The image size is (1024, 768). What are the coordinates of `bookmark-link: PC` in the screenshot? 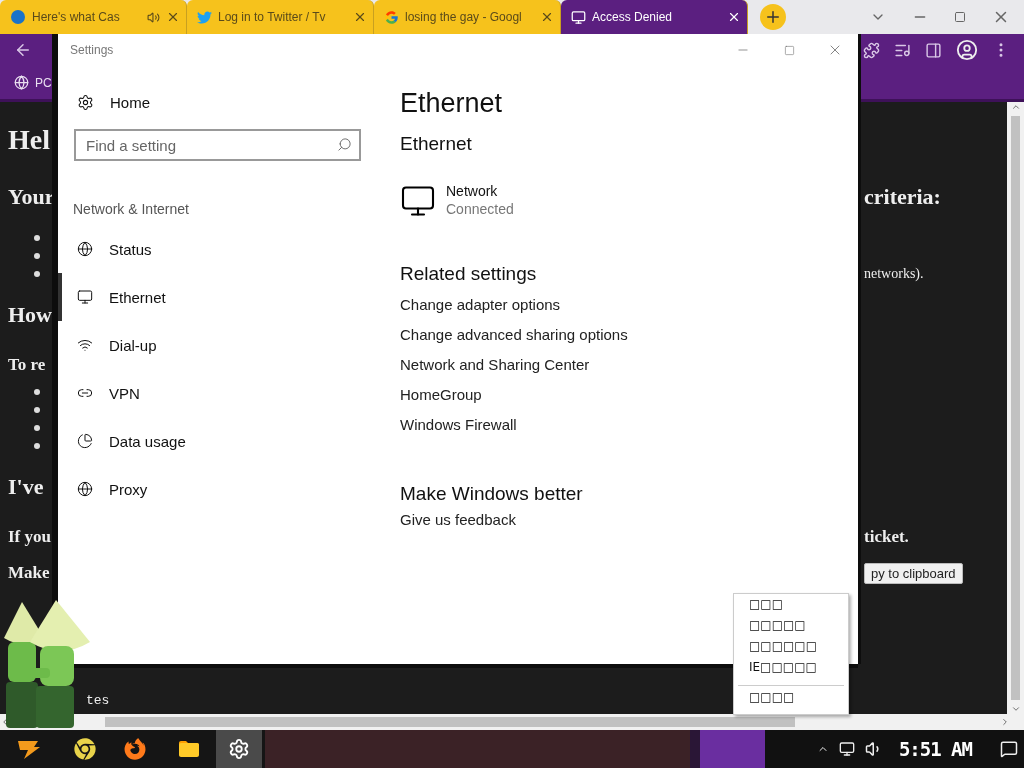 It's located at (33, 82).